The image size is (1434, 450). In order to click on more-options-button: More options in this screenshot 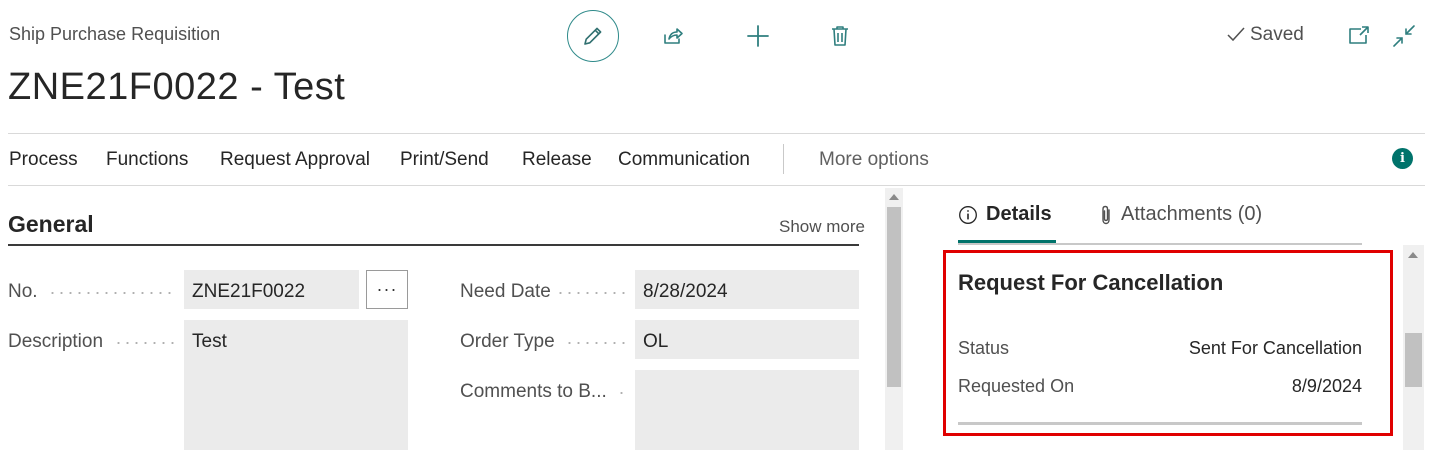, I will do `click(874, 160)`.